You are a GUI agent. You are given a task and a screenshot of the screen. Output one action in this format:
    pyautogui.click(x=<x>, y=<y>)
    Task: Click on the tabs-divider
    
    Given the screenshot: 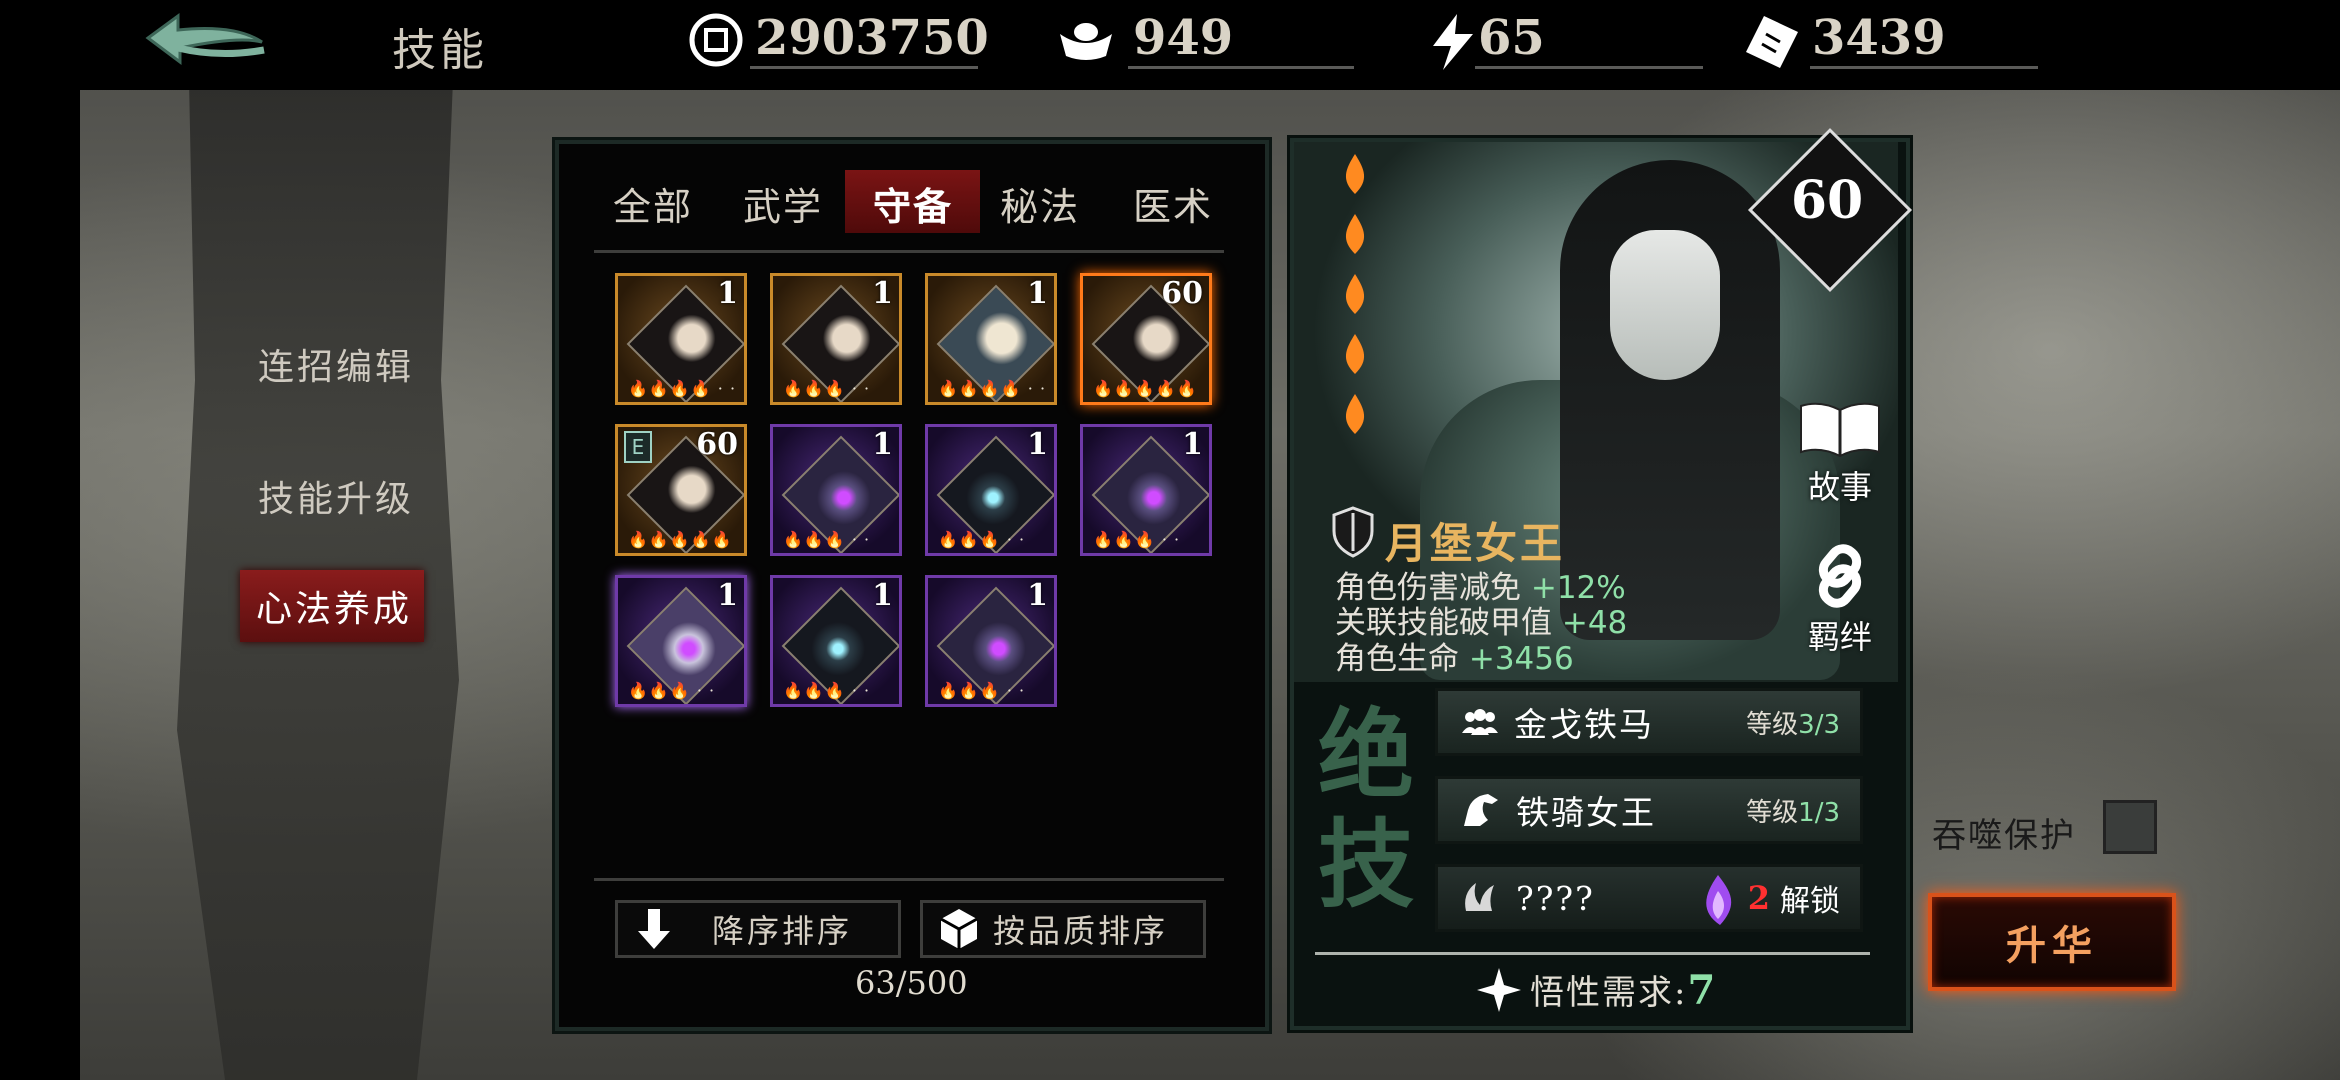 What is the action you would take?
    pyautogui.click(x=909, y=251)
    